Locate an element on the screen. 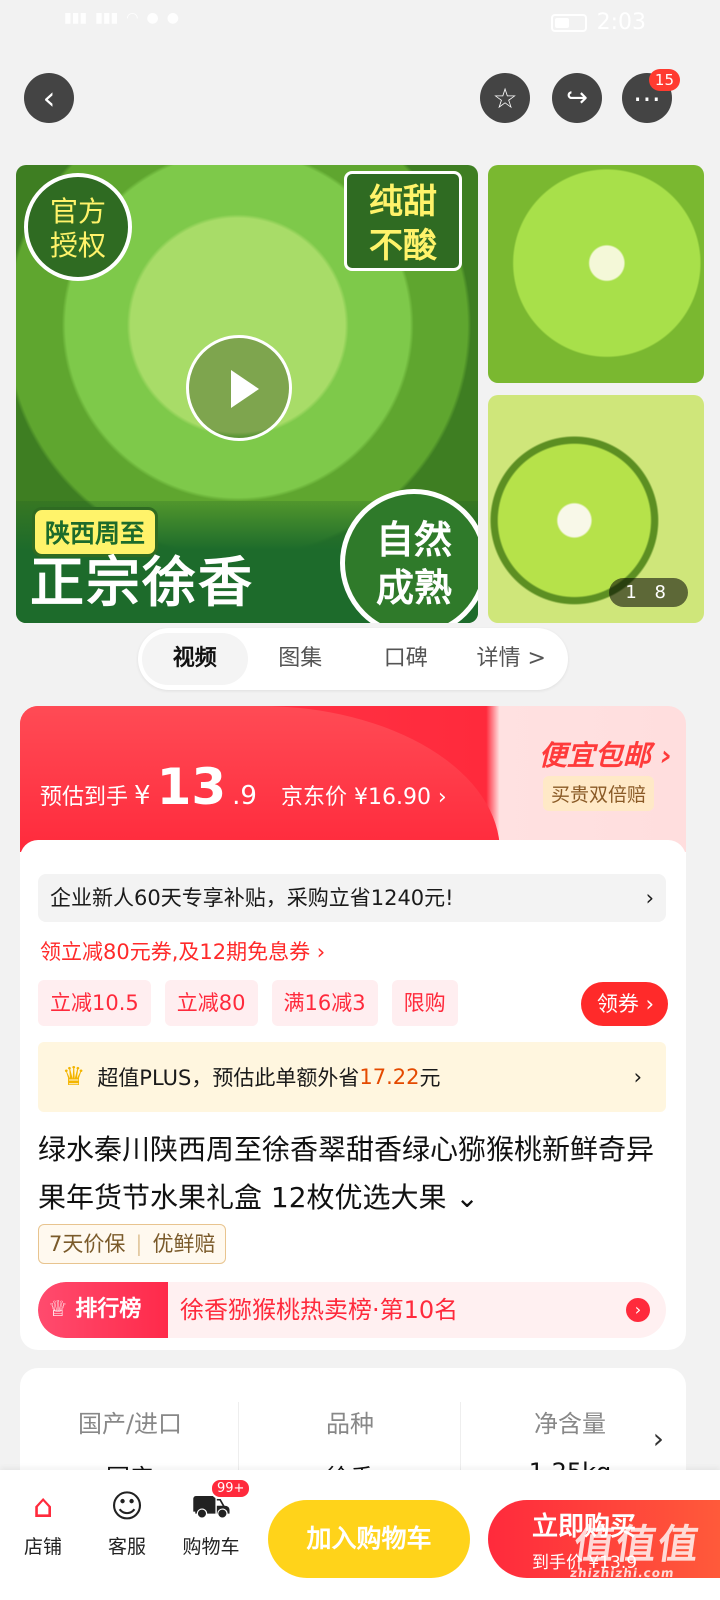  sweet-tag: 纯甜 不酸 is located at coordinates (403, 221).